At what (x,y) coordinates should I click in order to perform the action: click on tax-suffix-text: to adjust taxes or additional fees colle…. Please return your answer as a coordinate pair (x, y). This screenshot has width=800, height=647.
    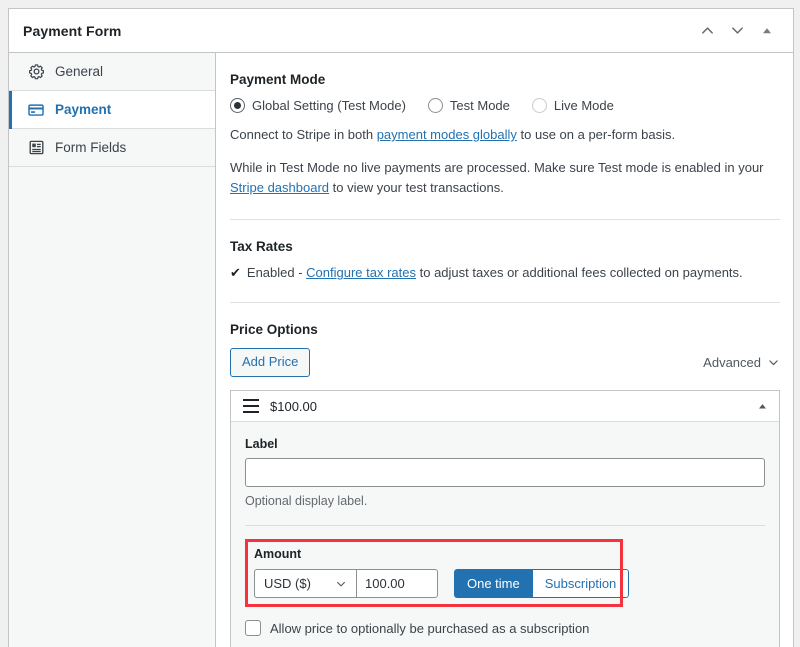
    Looking at the image, I should click on (579, 273).